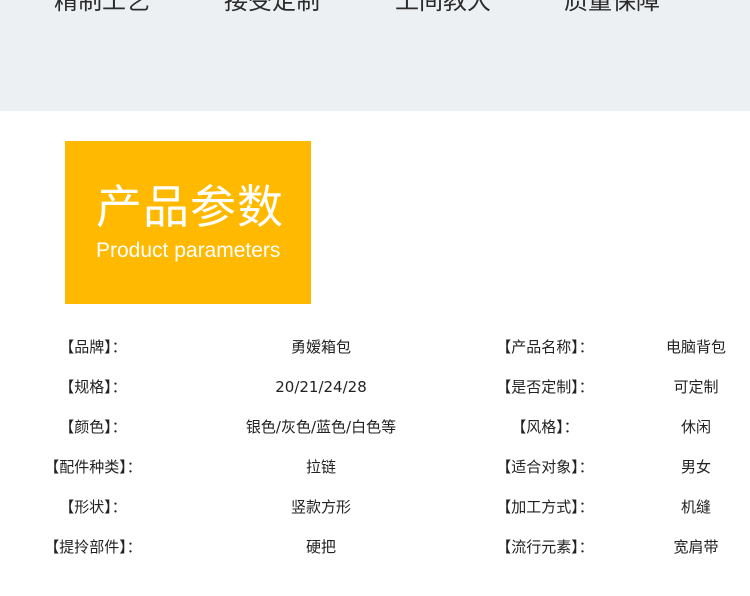 The image size is (750, 596). I want to click on param-value: 宽肩带, so click(696, 547).